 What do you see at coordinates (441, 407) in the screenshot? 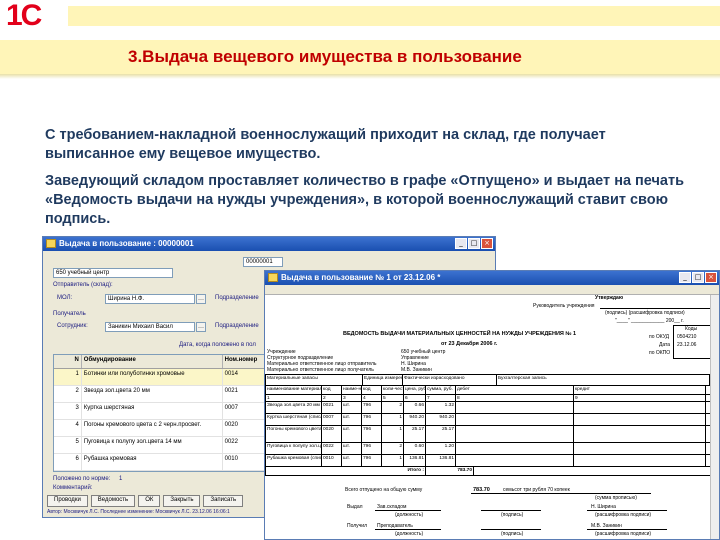
I see `cell: 1.32` at bounding box center [441, 407].